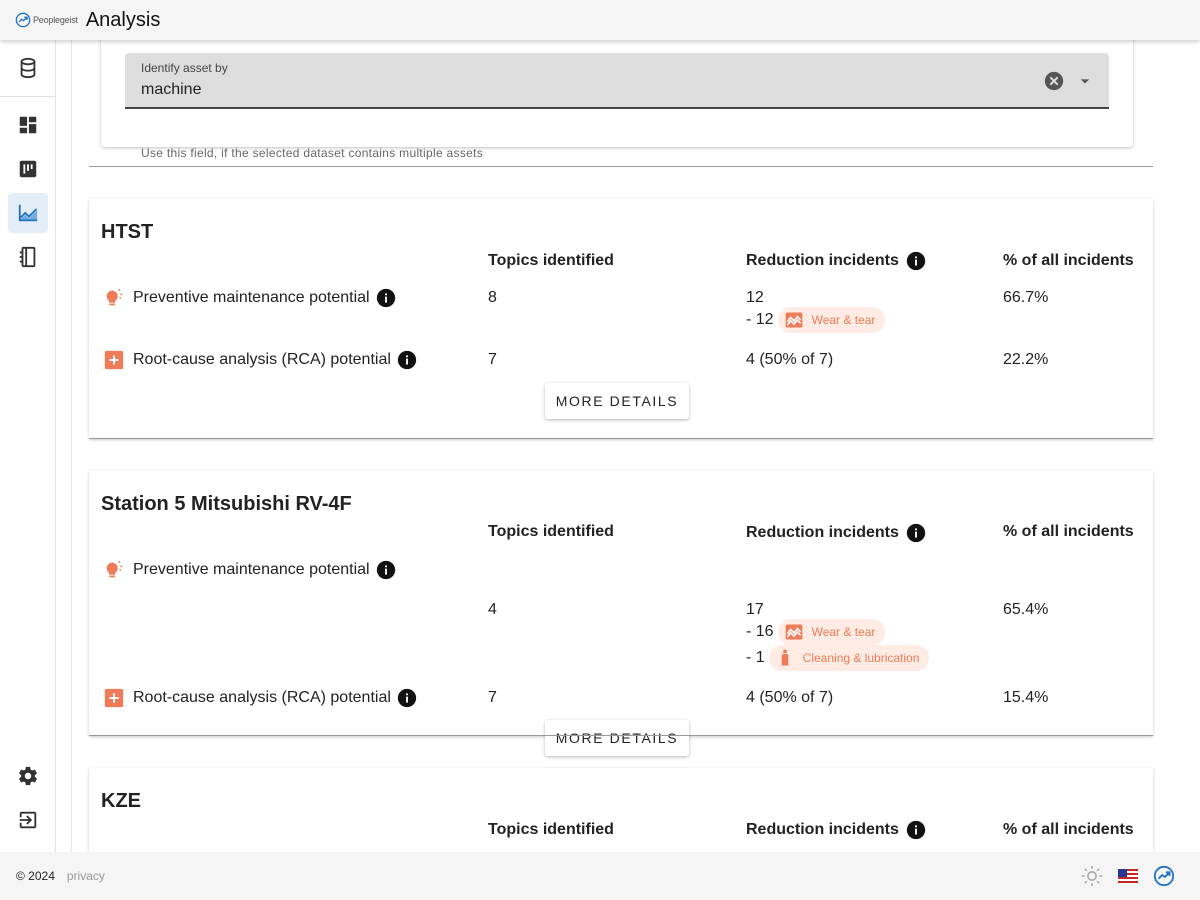 Image resolution: width=1200 pixels, height=900 pixels. I want to click on privacy-link: privacy, so click(86, 876).